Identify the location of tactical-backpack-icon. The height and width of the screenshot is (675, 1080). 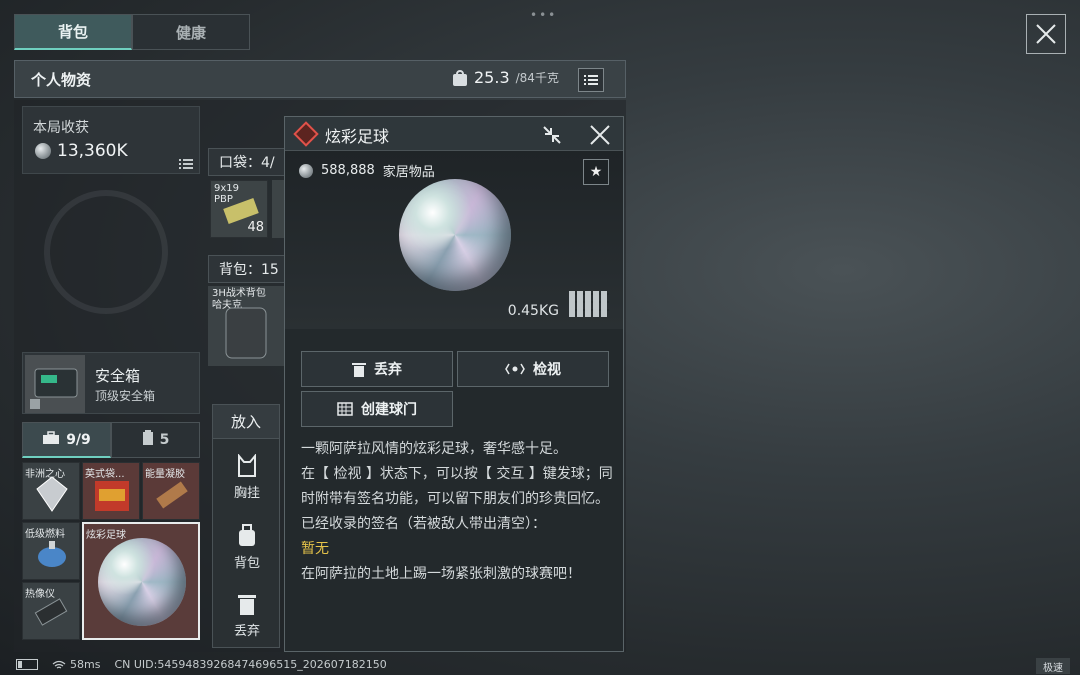
(246, 333).